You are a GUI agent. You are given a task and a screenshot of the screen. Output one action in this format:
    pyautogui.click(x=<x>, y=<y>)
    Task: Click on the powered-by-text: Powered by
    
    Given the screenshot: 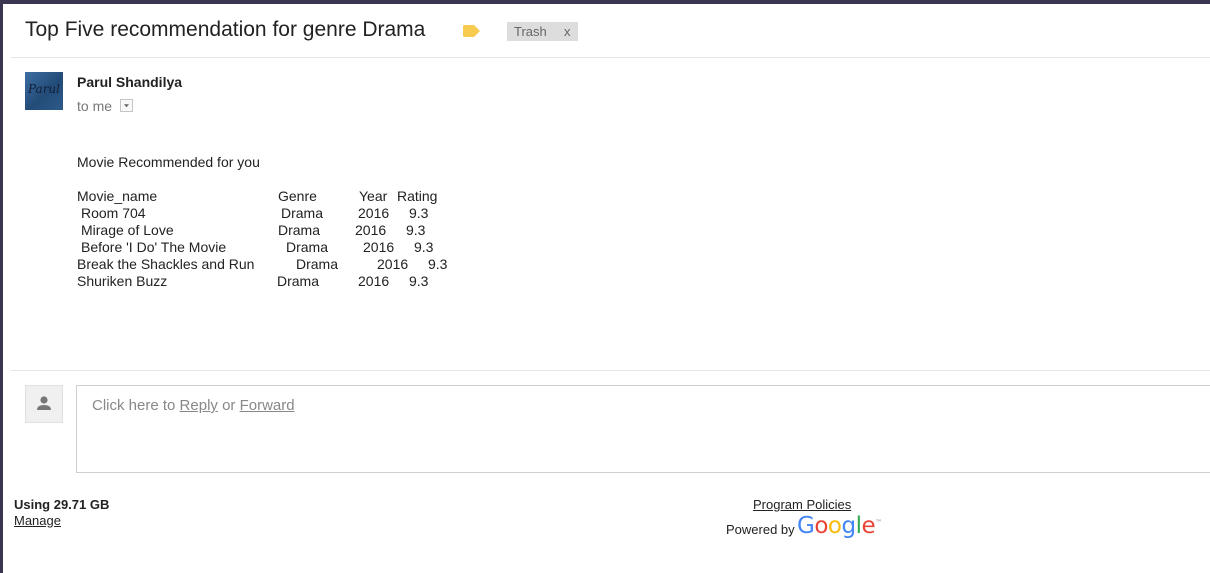 What is the action you would take?
    pyautogui.click(x=760, y=529)
    